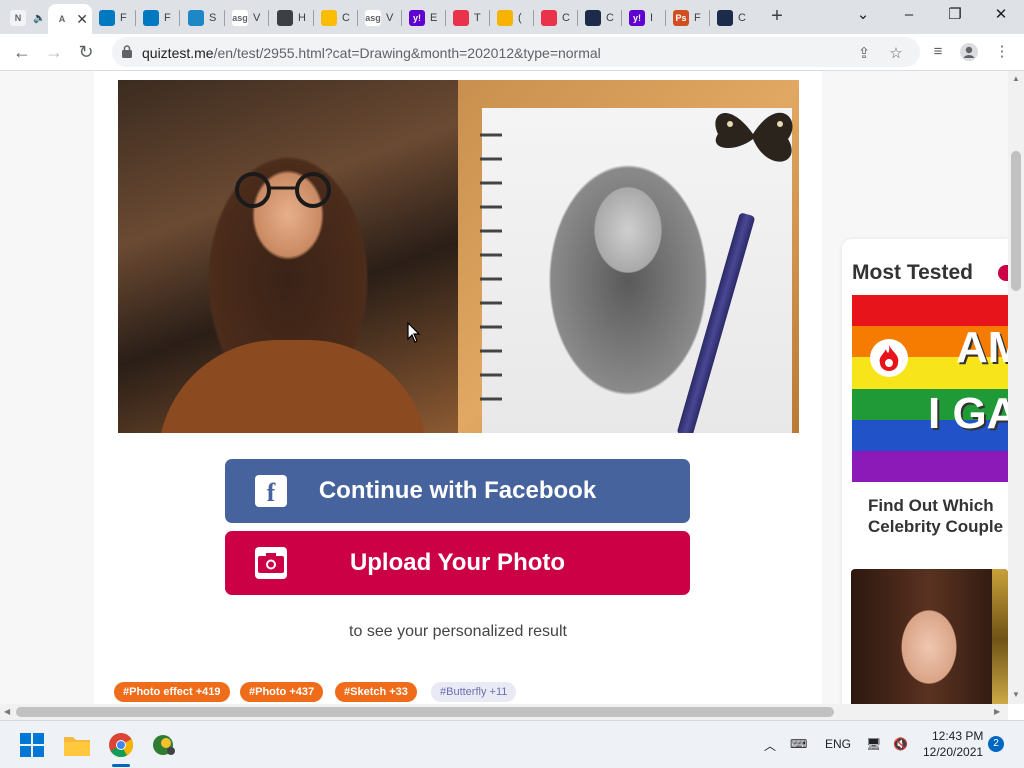 The width and height of the screenshot is (1024, 768). What do you see at coordinates (935, 516) in the screenshot?
I see `quiz-card-title: Find Out Which Celebrity Couple` at bounding box center [935, 516].